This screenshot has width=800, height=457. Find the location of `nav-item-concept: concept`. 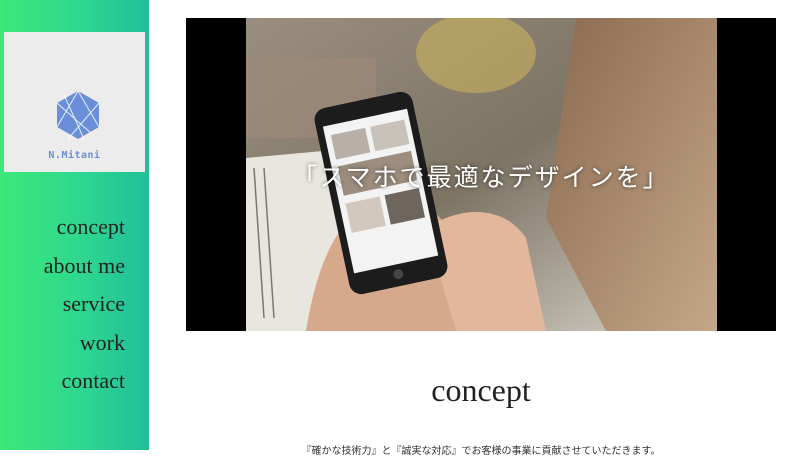

nav-item-concept: concept is located at coordinates (74, 227).